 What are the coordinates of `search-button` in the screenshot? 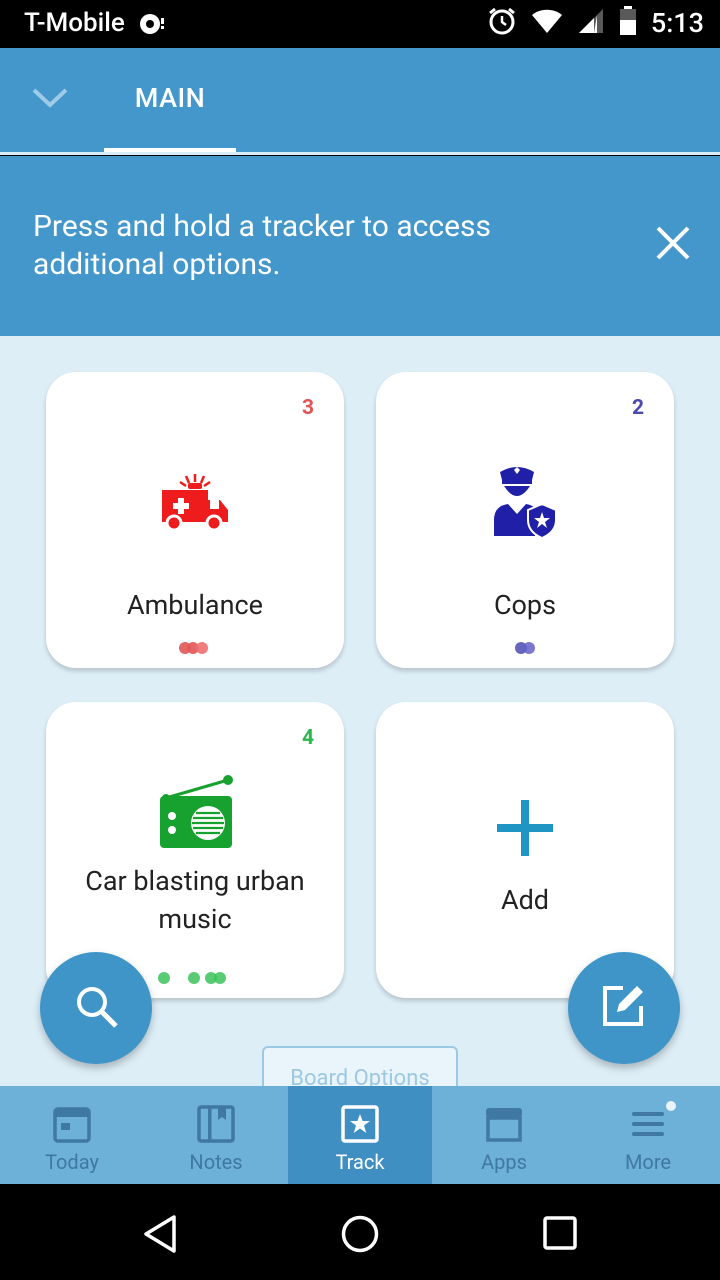 It's located at (96, 1008).